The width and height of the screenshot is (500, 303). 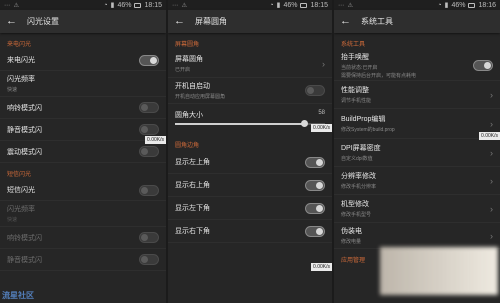 What do you see at coordinates (149, 60) in the screenshot?
I see `call-flash-toggle` at bounding box center [149, 60].